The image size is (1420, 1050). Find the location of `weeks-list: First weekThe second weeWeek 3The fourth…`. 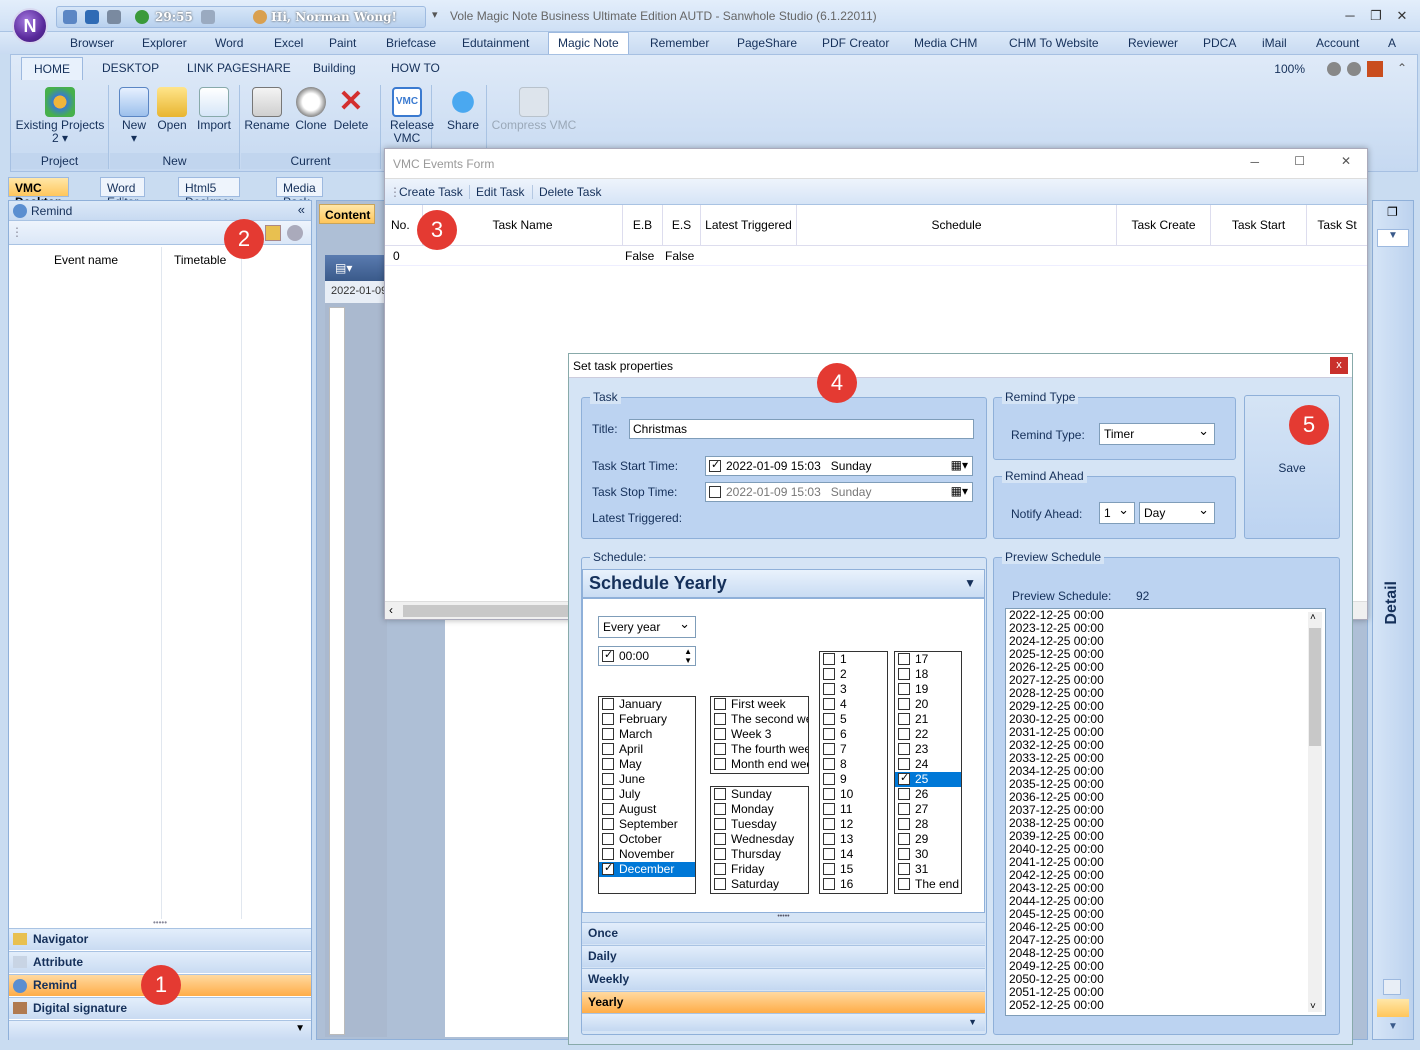

weeks-list: First weekThe second weeWeek 3The fourth… is located at coordinates (759, 735).